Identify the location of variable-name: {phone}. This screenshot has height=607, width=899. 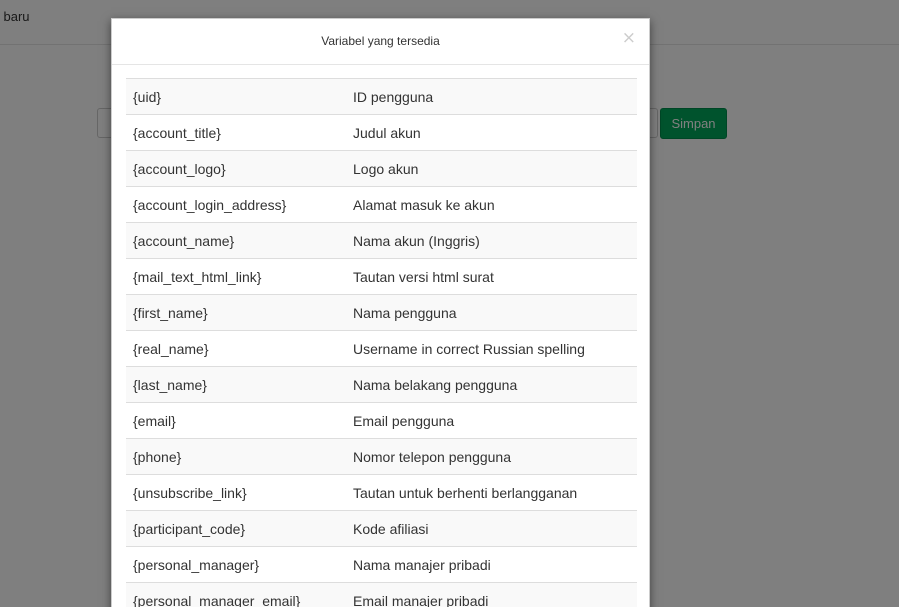
(236, 456).